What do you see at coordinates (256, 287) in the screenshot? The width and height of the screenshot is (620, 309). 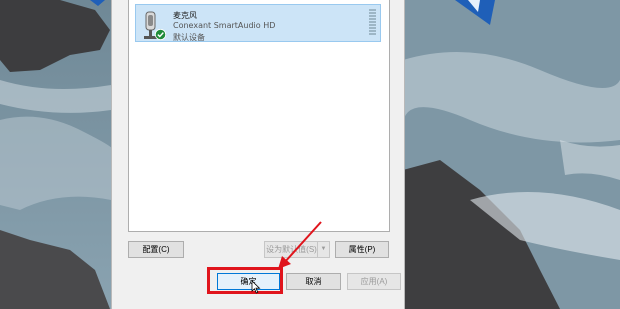 I see `mouse-cursor-icon` at bounding box center [256, 287].